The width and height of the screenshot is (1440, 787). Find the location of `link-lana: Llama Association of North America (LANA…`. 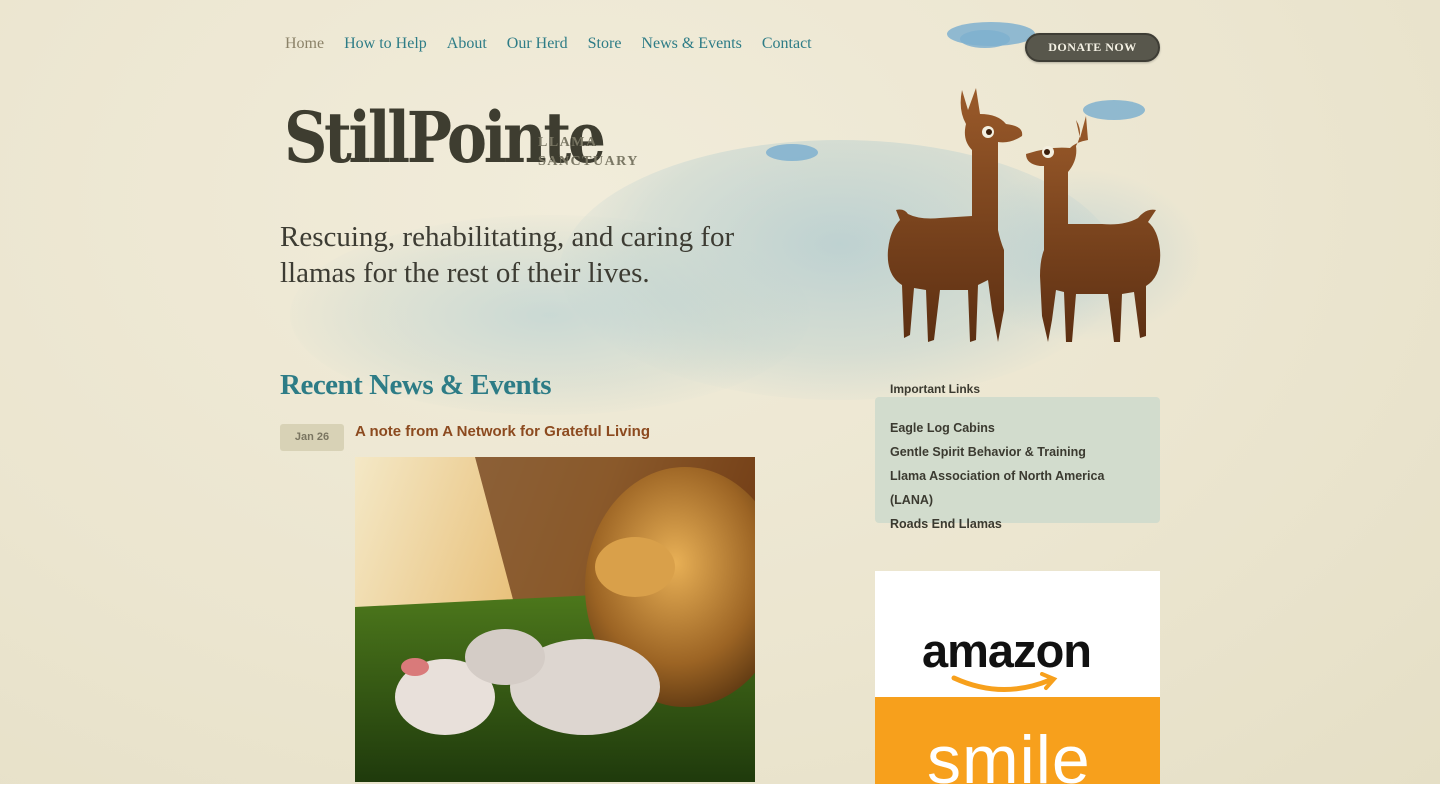

link-lana: Llama Association of North America (LANA… is located at coordinates (1017, 488).